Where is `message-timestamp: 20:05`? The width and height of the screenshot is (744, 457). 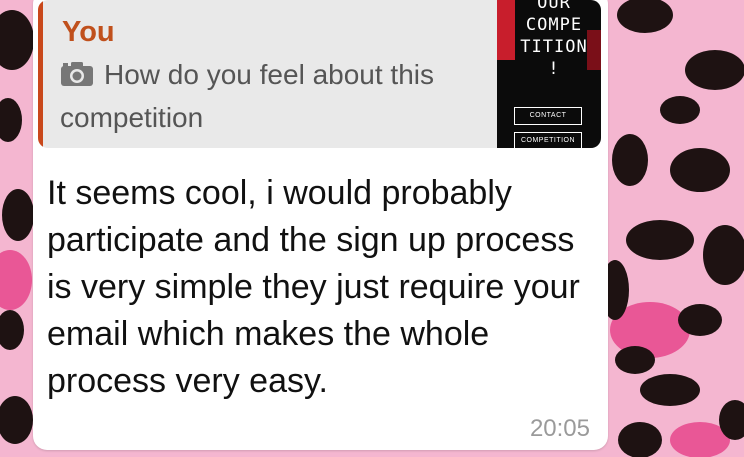
message-timestamp: 20:05 is located at coordinates (559, 428).